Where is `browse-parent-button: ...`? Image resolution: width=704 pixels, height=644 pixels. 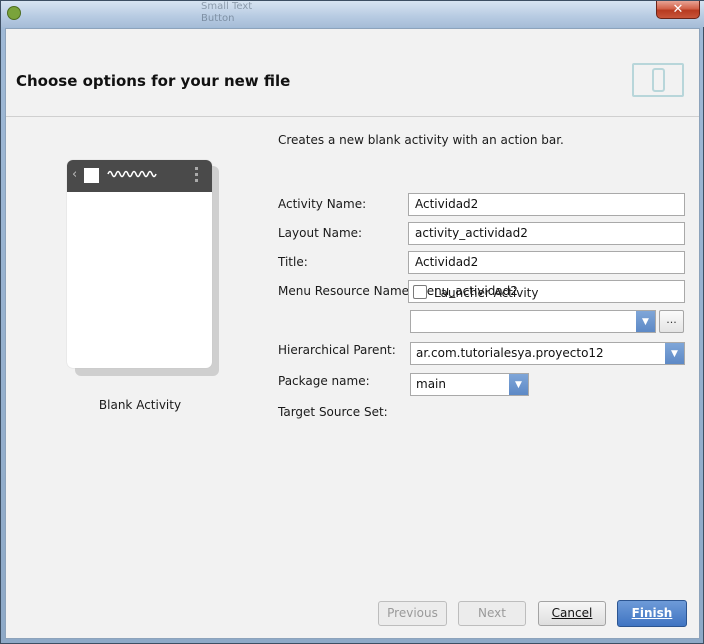
browse-parent-button: ... is located at coordinates (671, 321).